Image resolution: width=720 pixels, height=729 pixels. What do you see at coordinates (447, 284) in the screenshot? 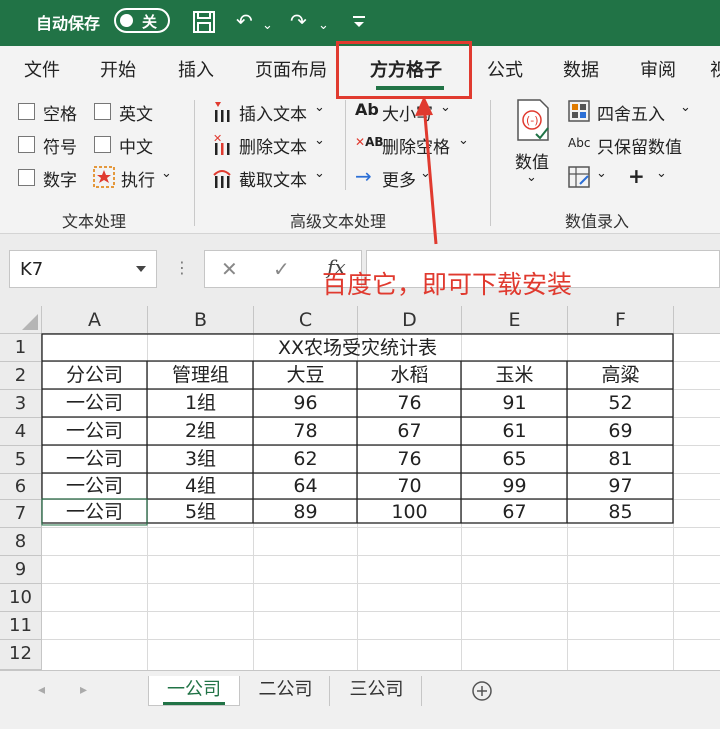
I see `annotation-text: 百度它，即可下载安装` at bounding box center [447, 284].